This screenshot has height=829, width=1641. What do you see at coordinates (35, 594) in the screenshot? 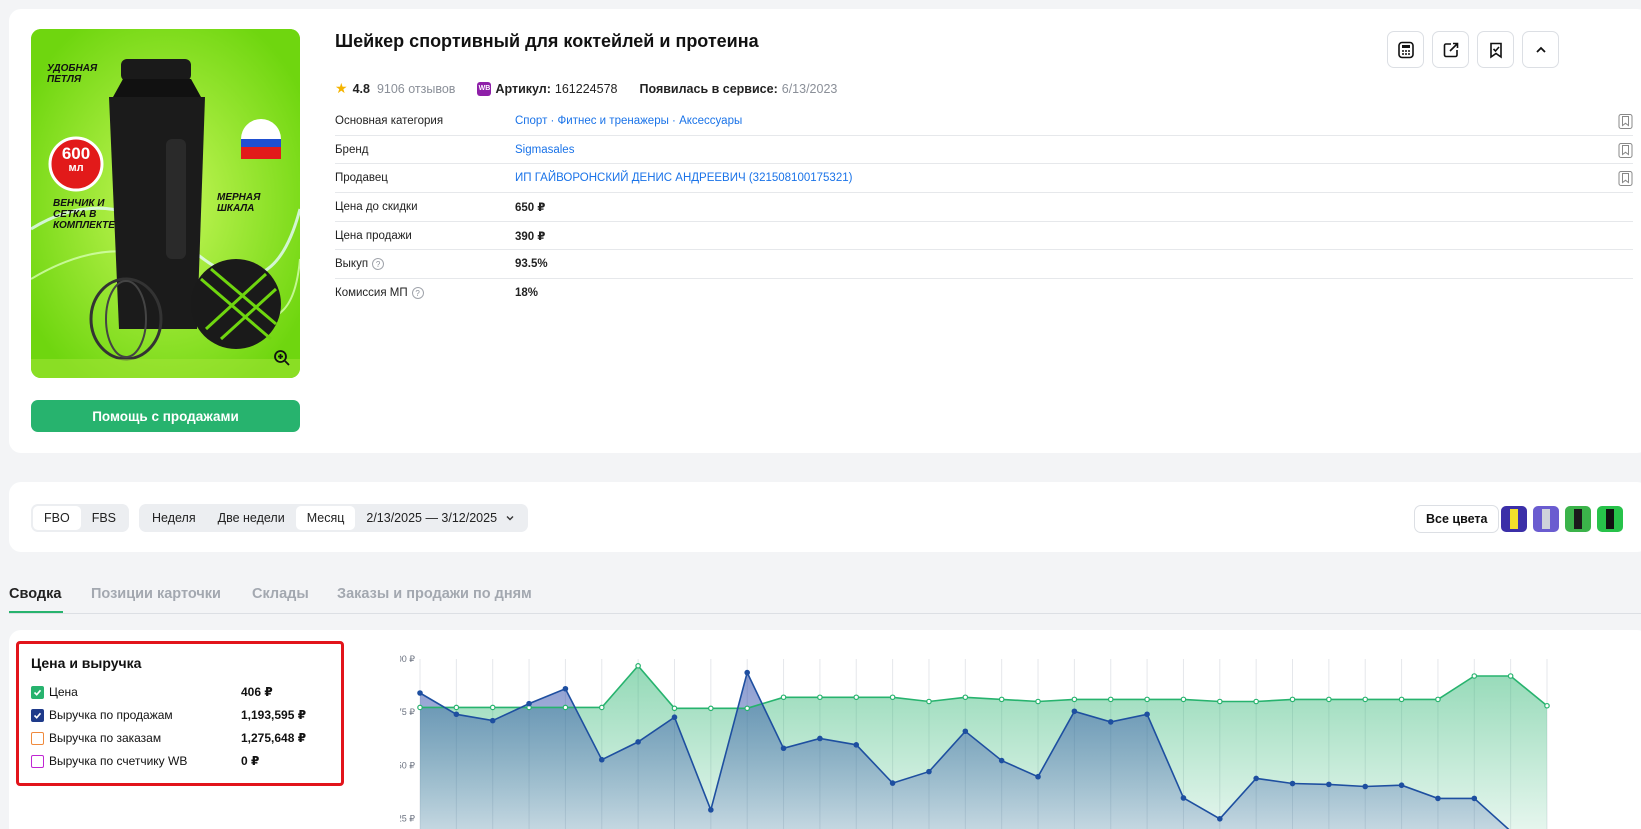
I see `tab-summary: Сводка` at bounding box center [35, 594].